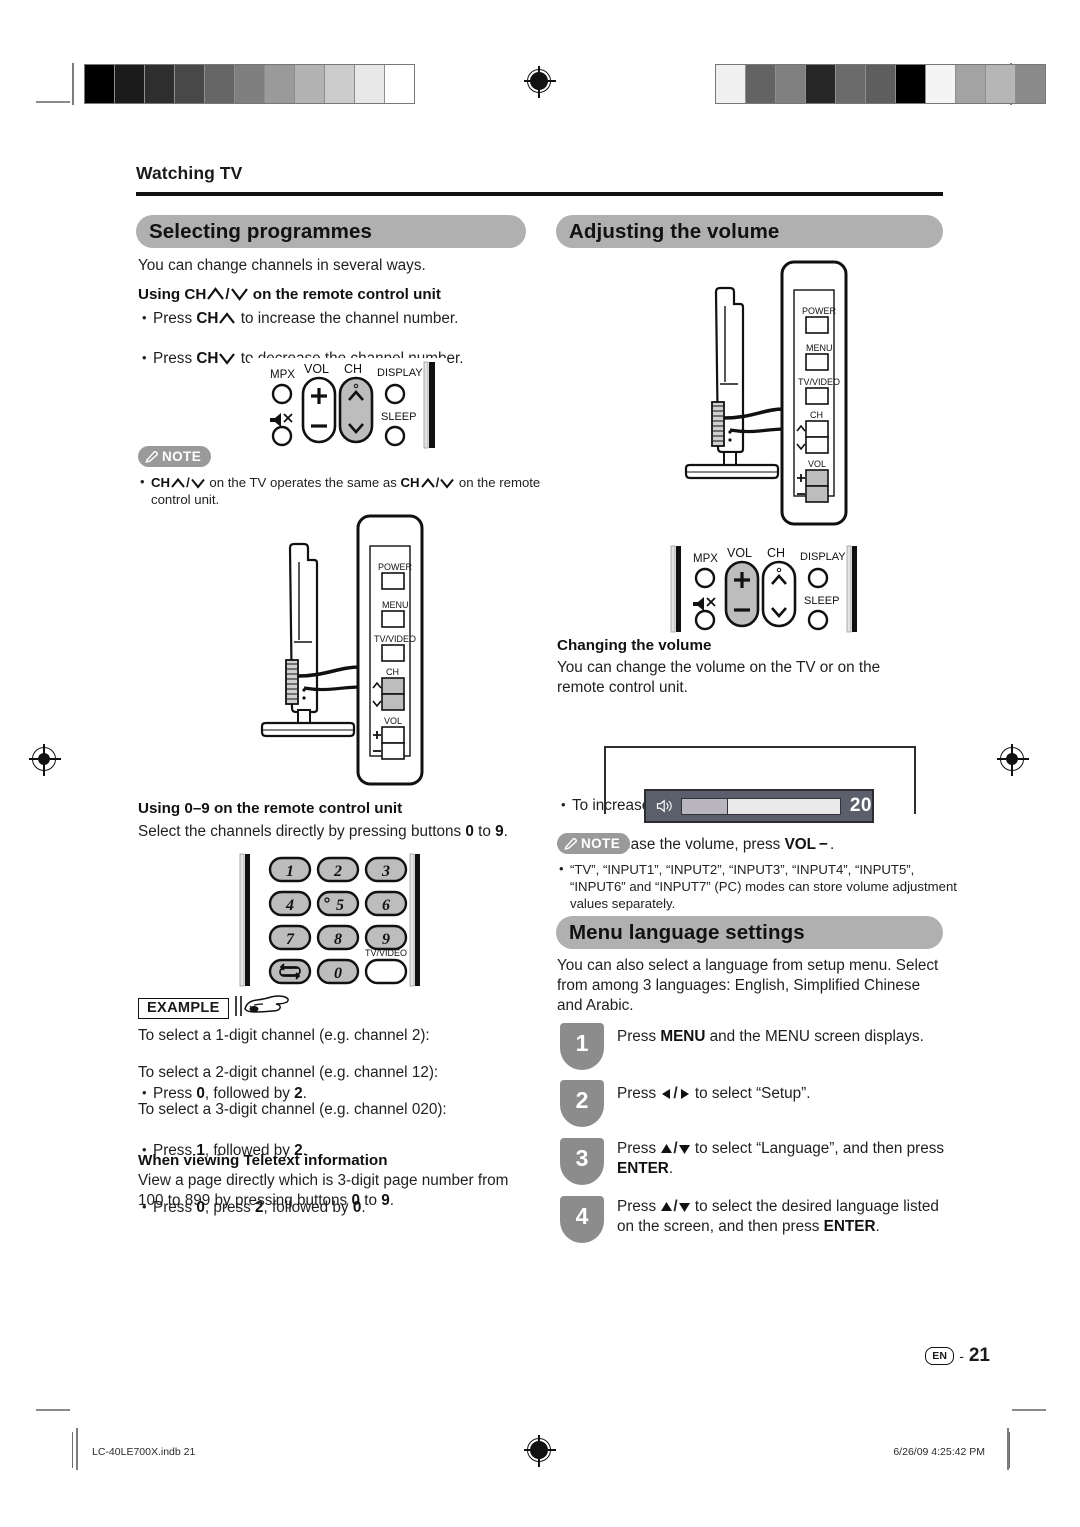 The width and height of the screenshot is (1080, 1527). Describe the element at coordinates (290, 871) in the screenshot. I see `key-1: 1` at that location.